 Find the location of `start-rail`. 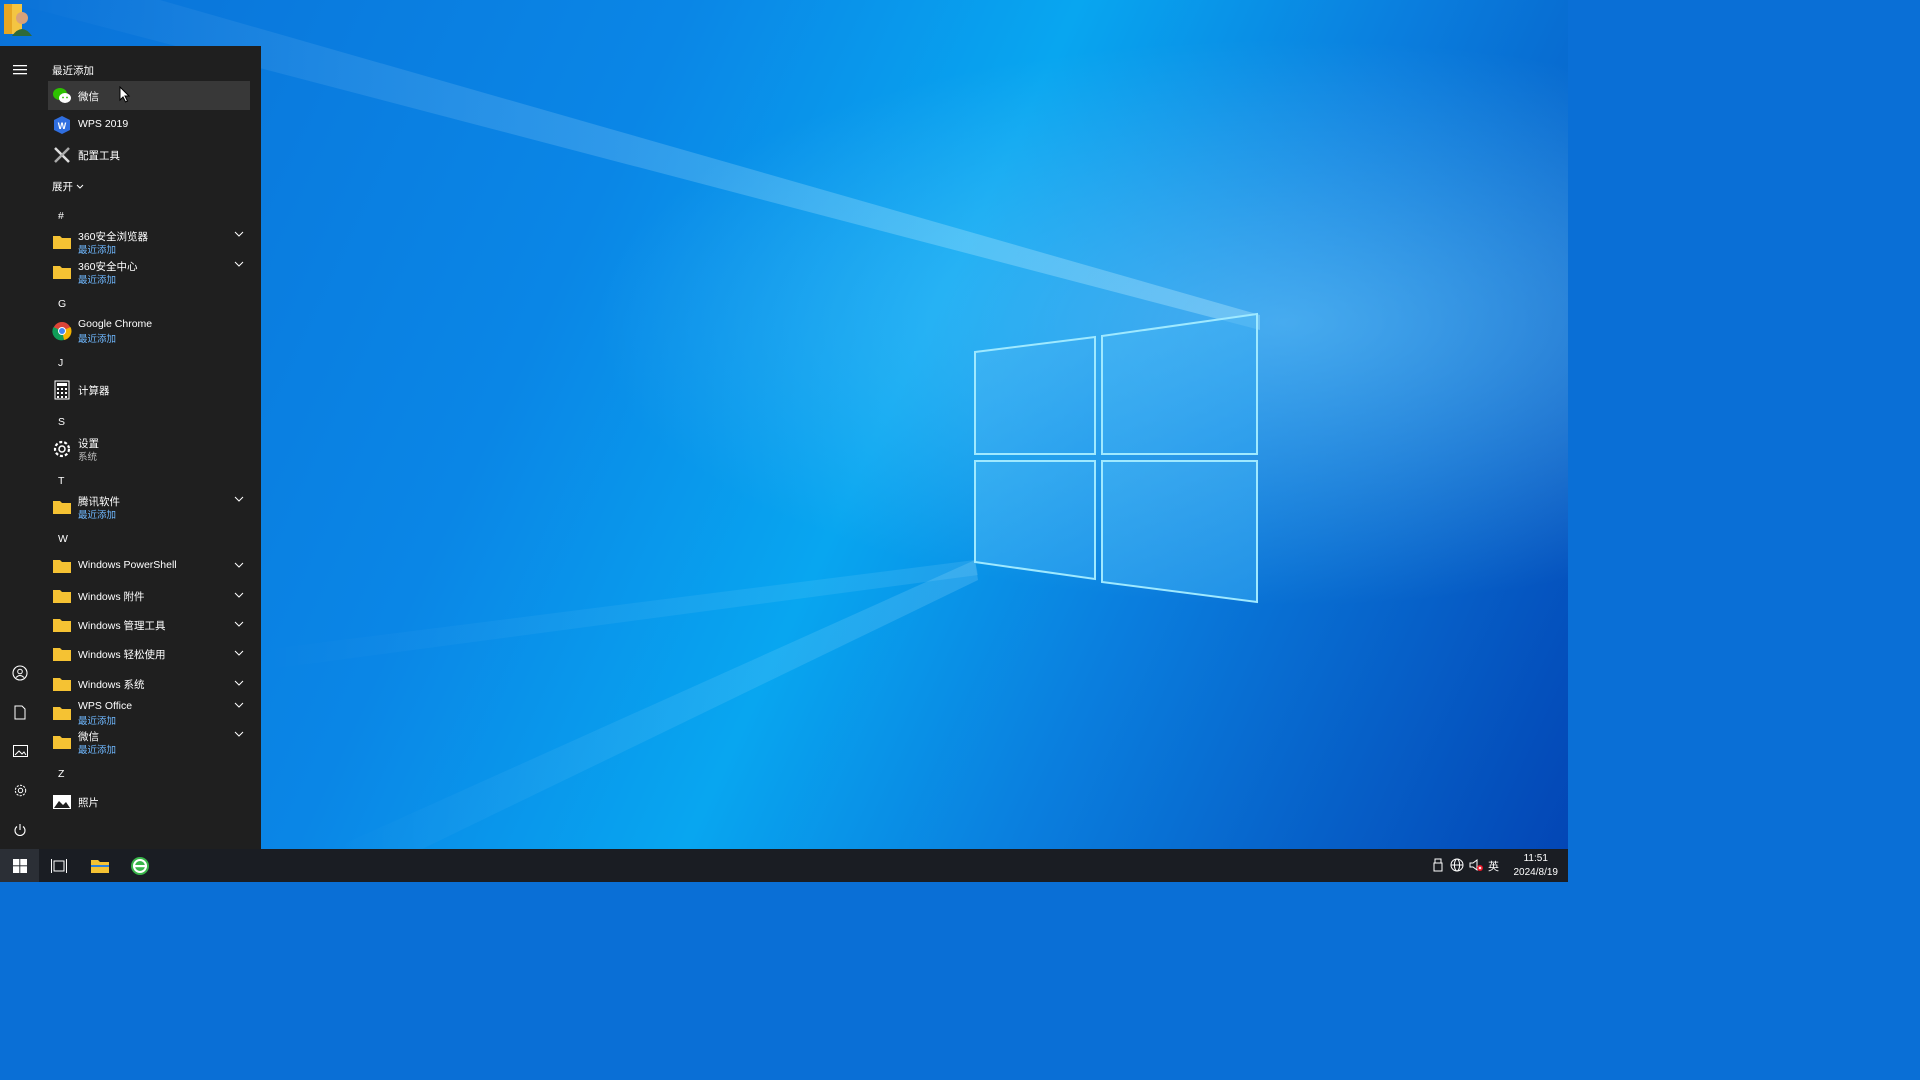

start-rail is located at coordinates (20, 447).